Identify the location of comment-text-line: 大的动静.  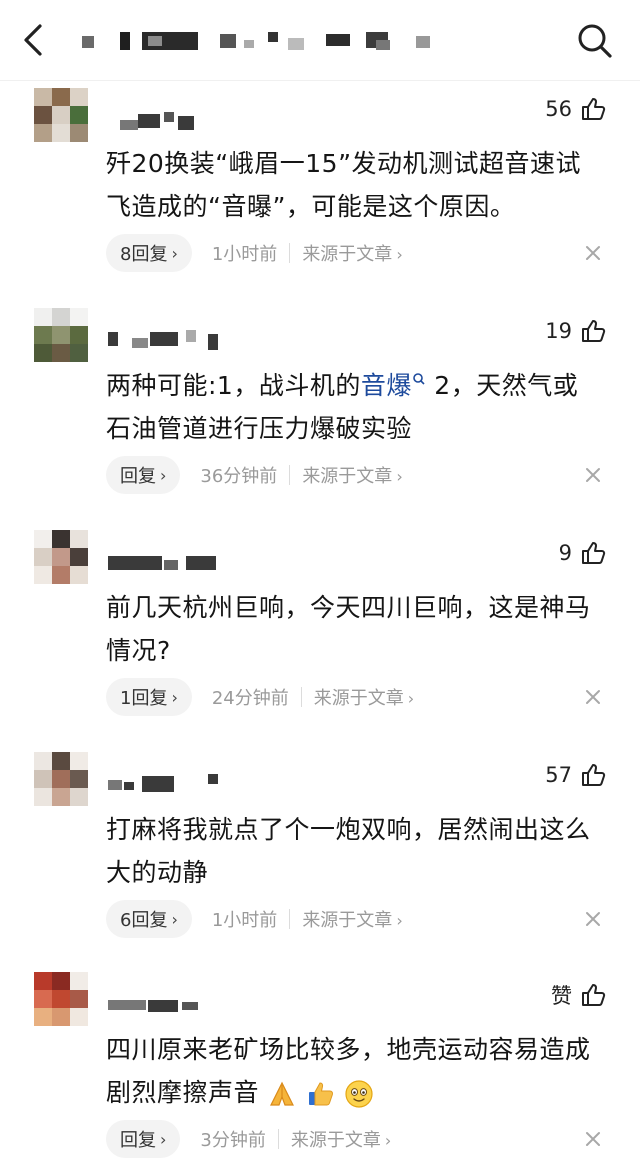
(157, 872).